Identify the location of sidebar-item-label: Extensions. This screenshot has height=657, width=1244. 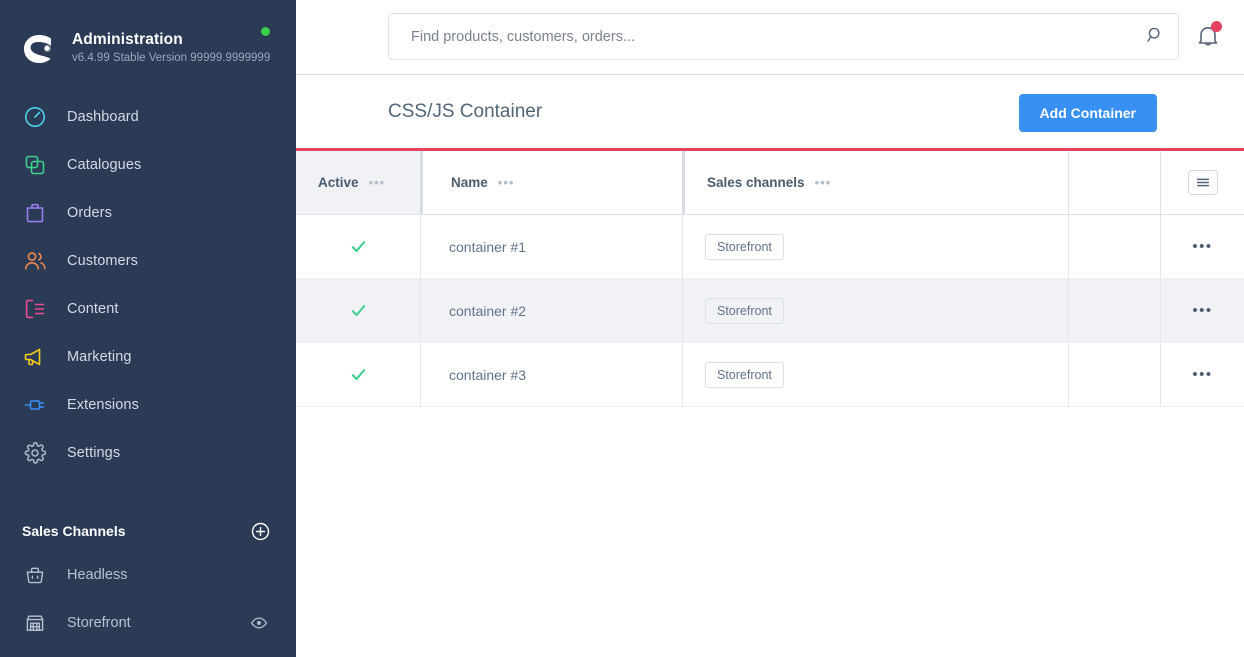
(103, 405).